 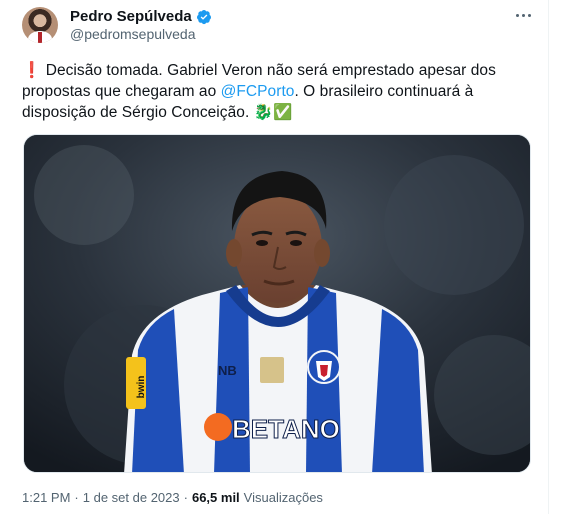 What do you see at coordinates (273, 112) in the screenshot?
I see `trailing-emojis: 🐉✅` at bounding box center [273, 112].